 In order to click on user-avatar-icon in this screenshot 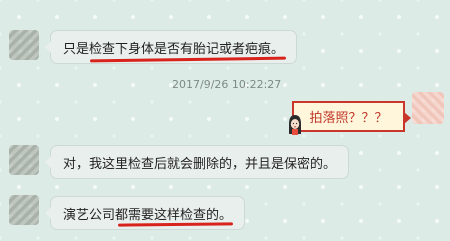, I will do `click(428, 108)`.